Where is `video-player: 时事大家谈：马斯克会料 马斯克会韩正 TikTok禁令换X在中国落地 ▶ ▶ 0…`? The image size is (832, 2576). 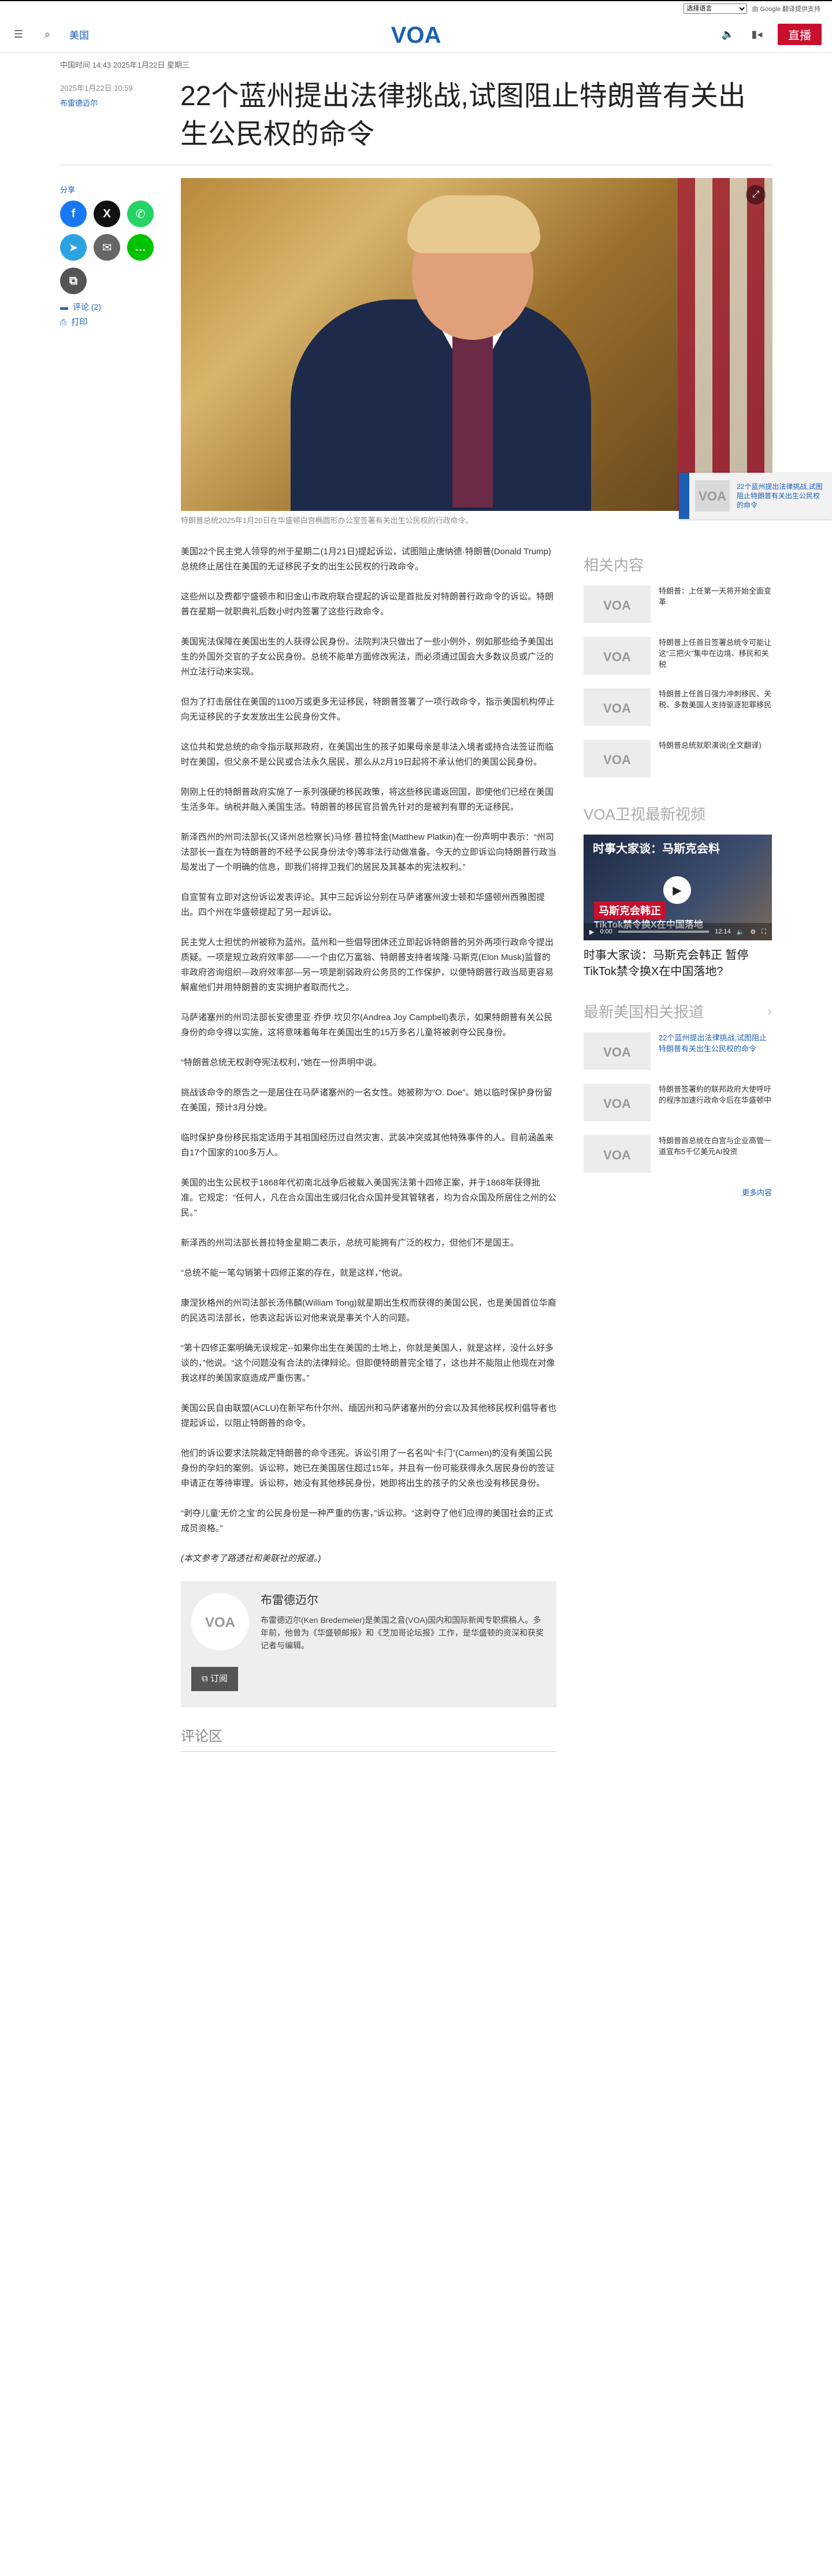 video-player: 时事大家谈：马斯克会料 马斯克会韩正 TikTok禁令换X在中国落地 ▶ ▶ 0… is located at coordinates (678, 888).